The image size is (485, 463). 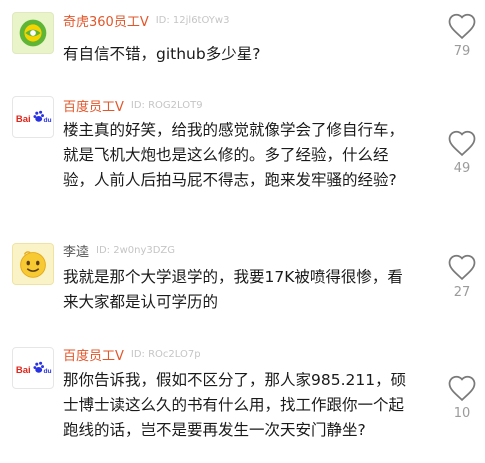 I want to click on comment-text: 我就是那个大学退学的，我要17K被喷得很惨，看来大家都是认可学历的, so click(x=233, y=289).